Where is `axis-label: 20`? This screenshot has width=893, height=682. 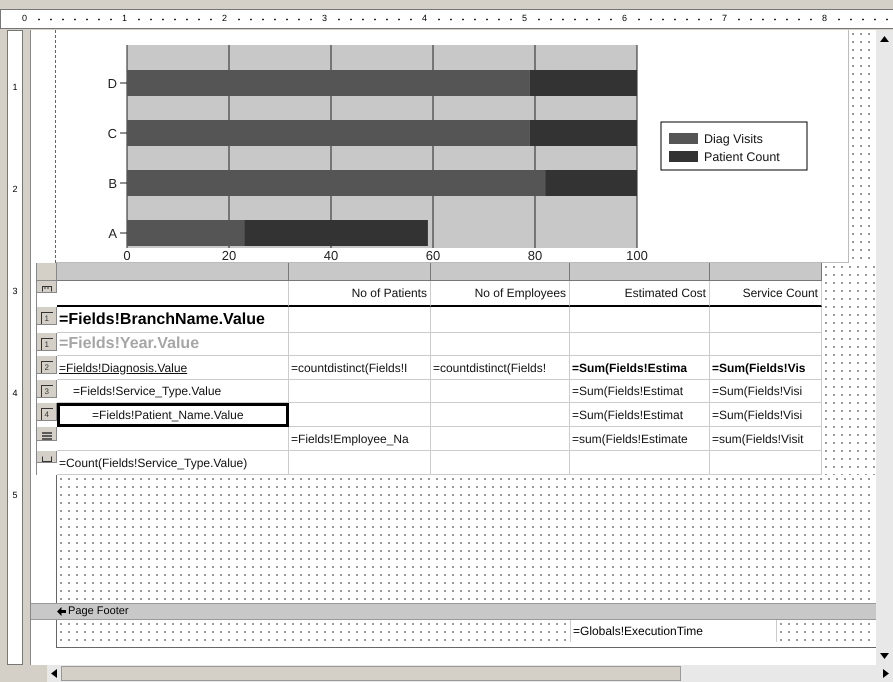
axis-label: 20 is located at coordinates (229, 255).